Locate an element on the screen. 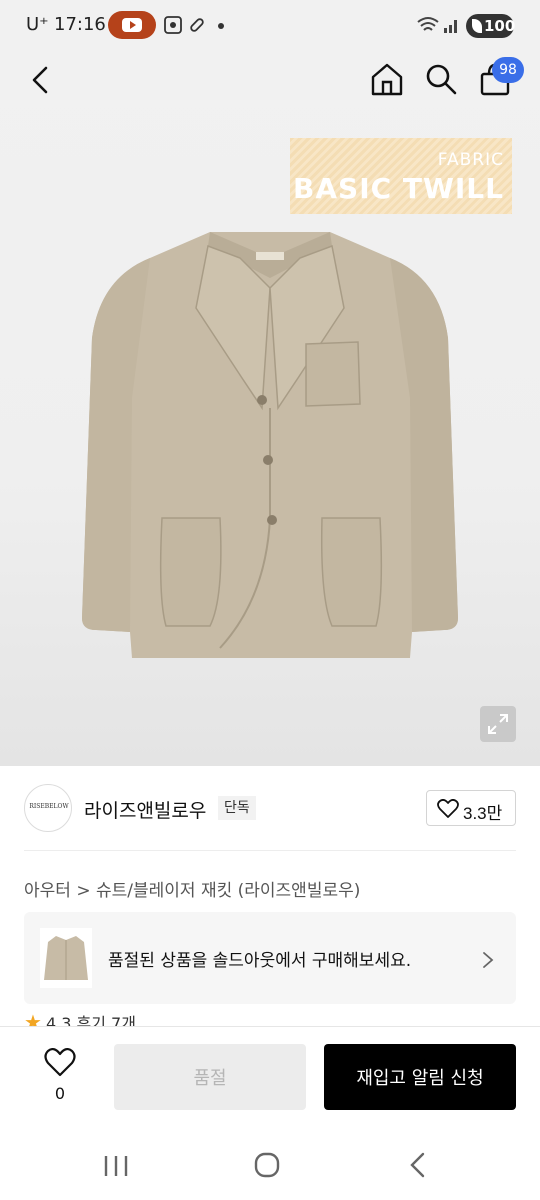 This screenshot has height=1200, width=540. fabric-name: BASIC TWILL is located at coordinates (398, 188).